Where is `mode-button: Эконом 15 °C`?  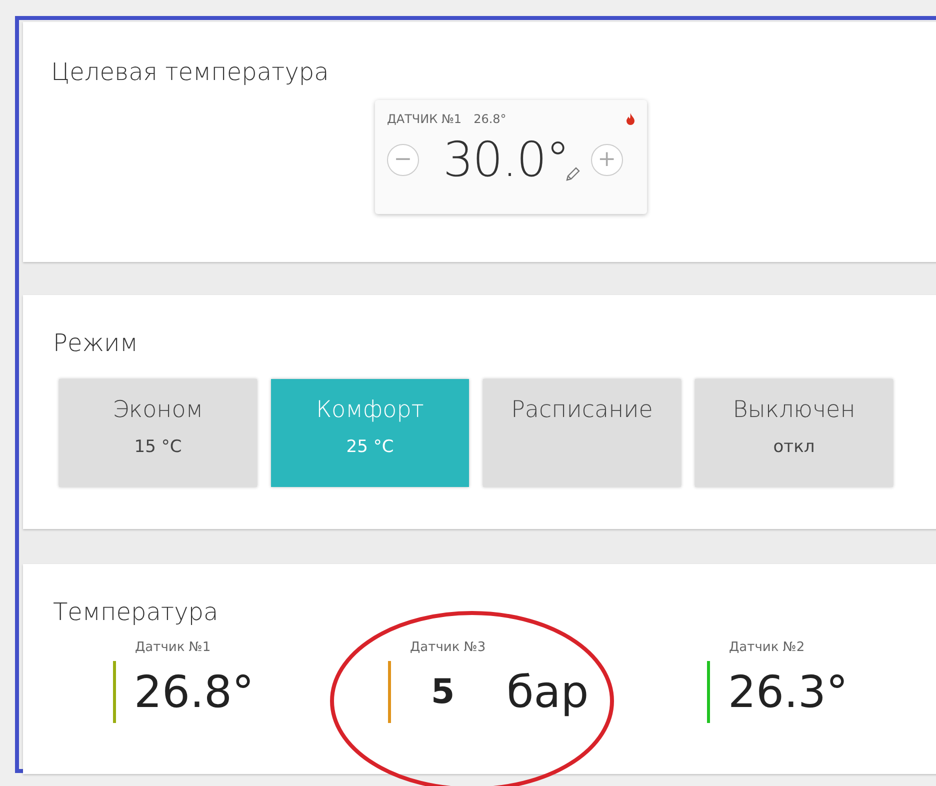
mode-button: Эконом 15 °C is located at coordinates (158, 433).